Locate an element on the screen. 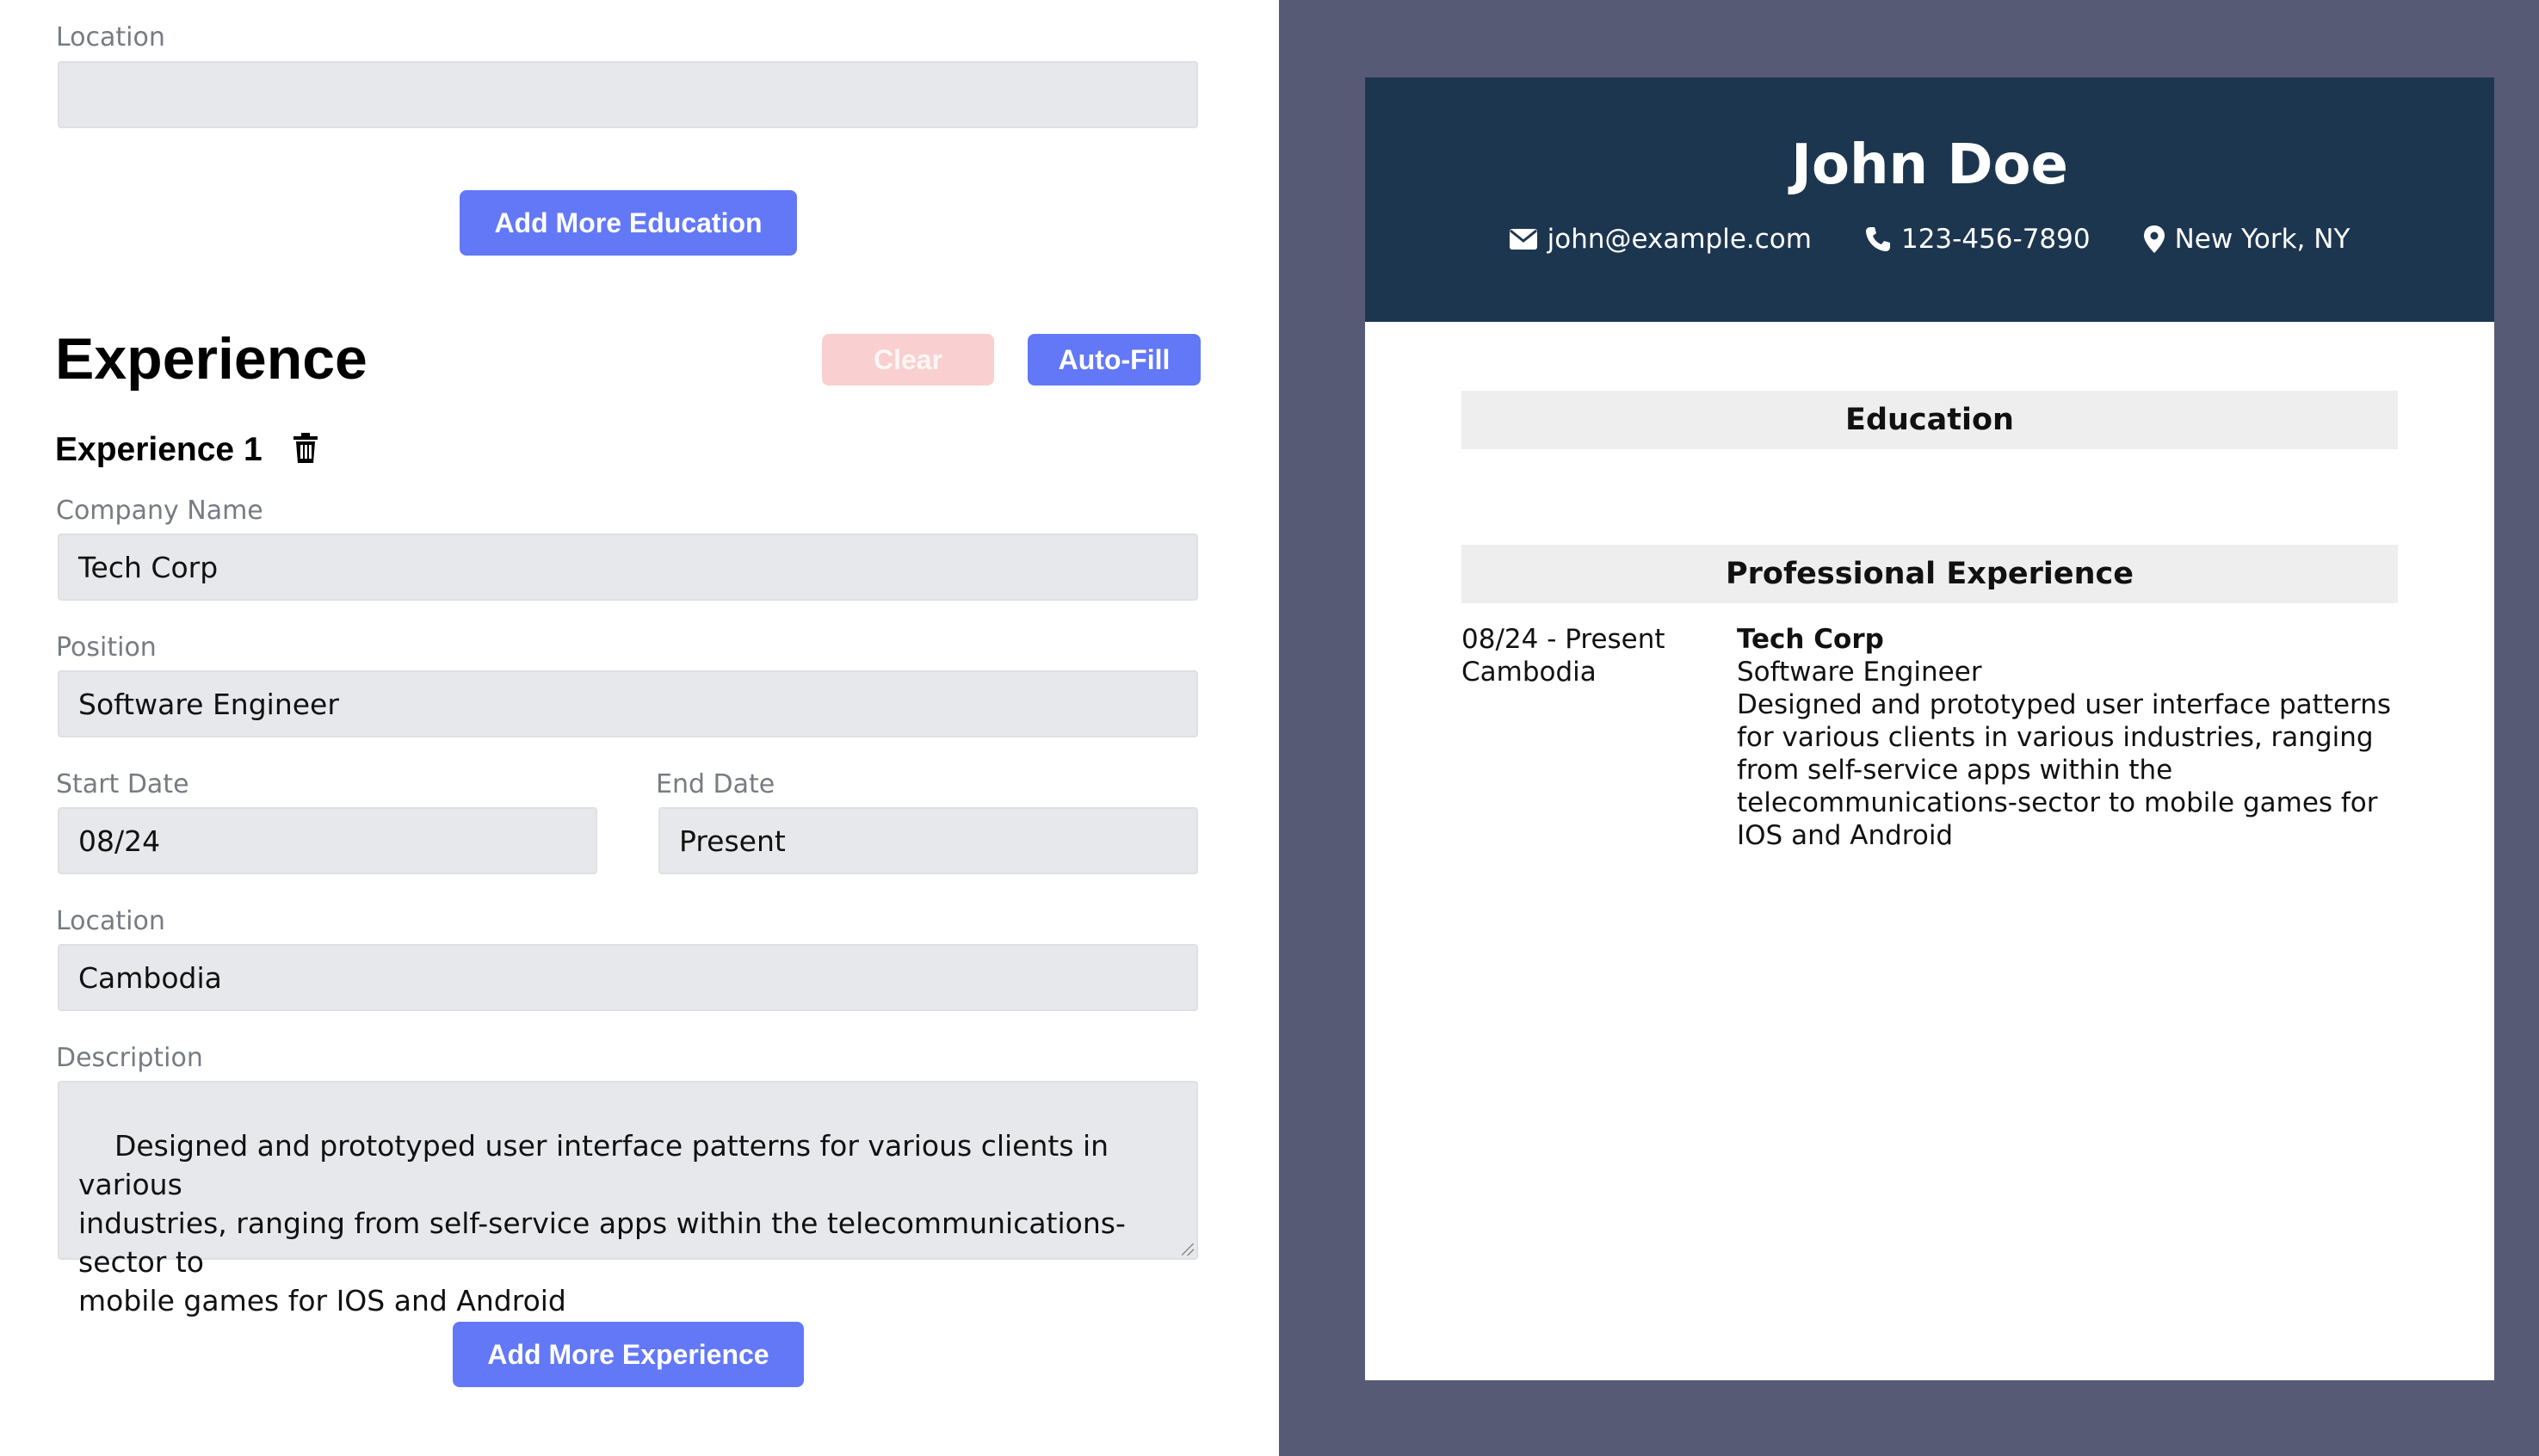  start-date-label: Start Date is located at coordinates (122, 784).